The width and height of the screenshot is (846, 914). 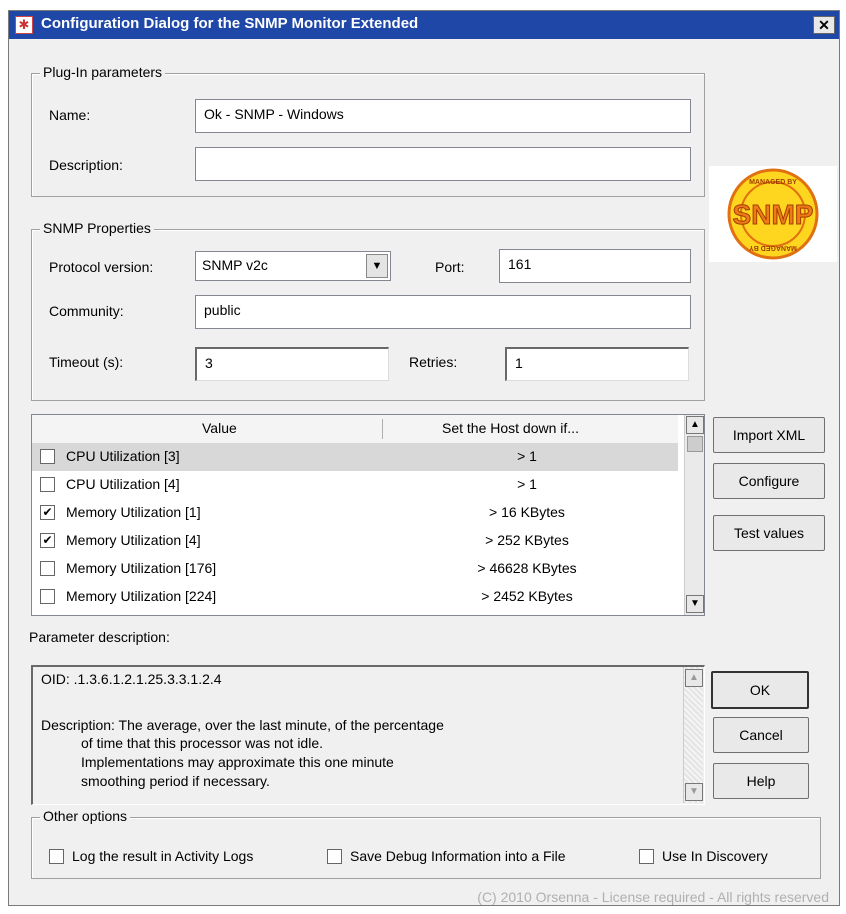 What do you see at coordinates (103, 72) in the screenshot?
I see `plugin-params-label: Plug-In parameters` at bounding box center [103, 72].